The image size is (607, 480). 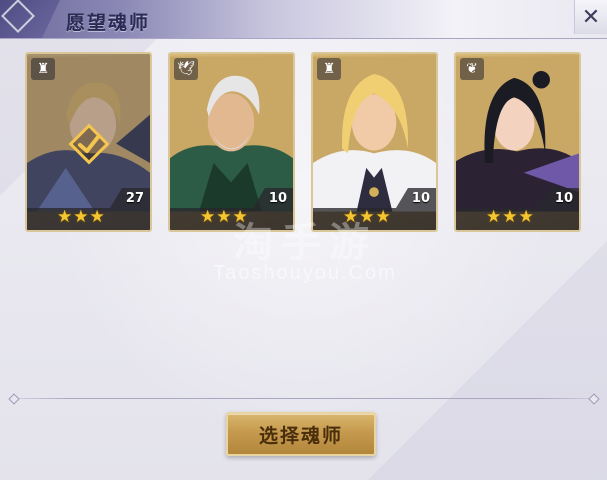 What do you see at coordinates (301, 434) in the screenshot?
I see `select-hero-button: 选择魂师` at bounding box center [301, 434].